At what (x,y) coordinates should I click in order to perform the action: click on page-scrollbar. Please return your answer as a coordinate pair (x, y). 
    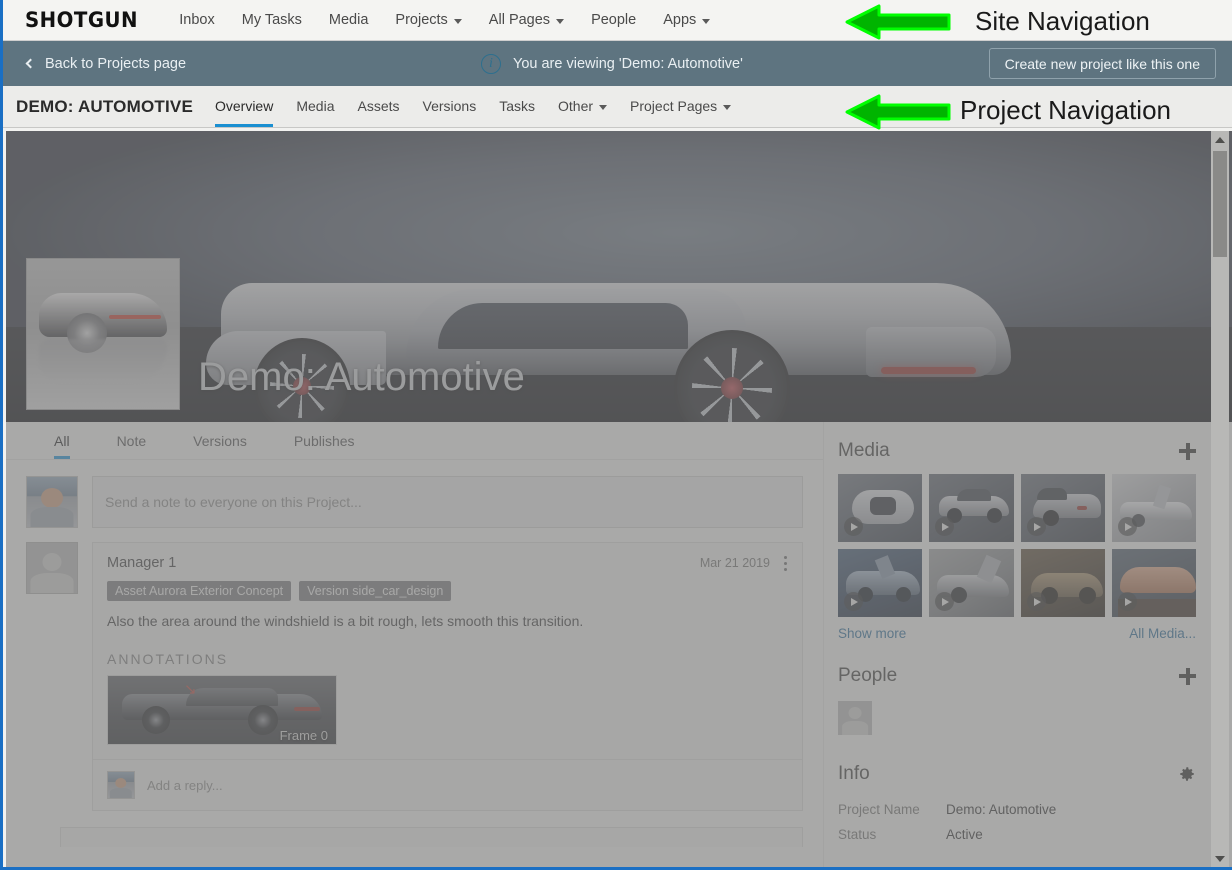
    Looking at the image, I should click on (1220, 499).